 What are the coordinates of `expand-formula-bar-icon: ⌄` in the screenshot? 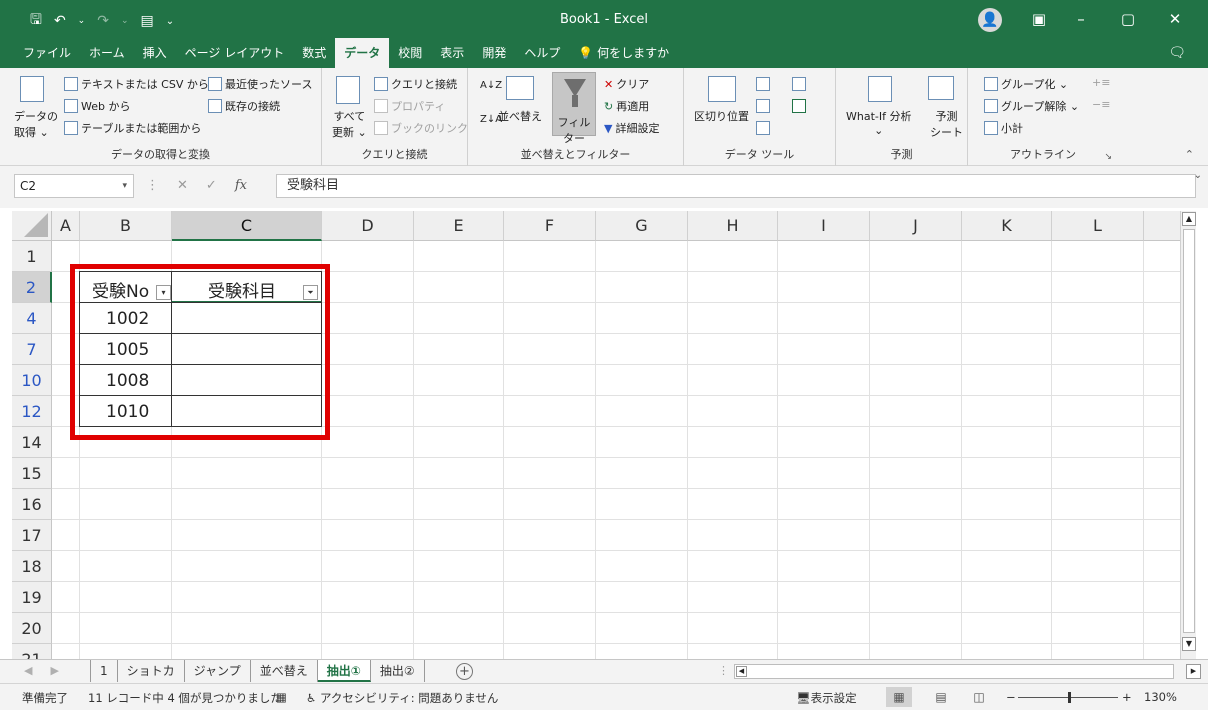 It's located at (1198, 175).